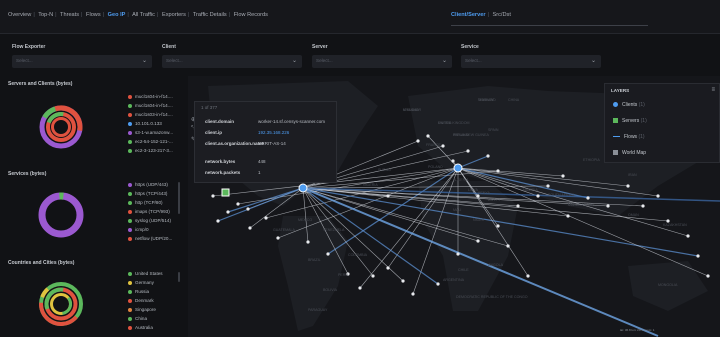 This screenshot has width=720, height=337. Describe the element at coordinates (145, 311) in the screenshot. I see `legend-item: Singapore` at that location.